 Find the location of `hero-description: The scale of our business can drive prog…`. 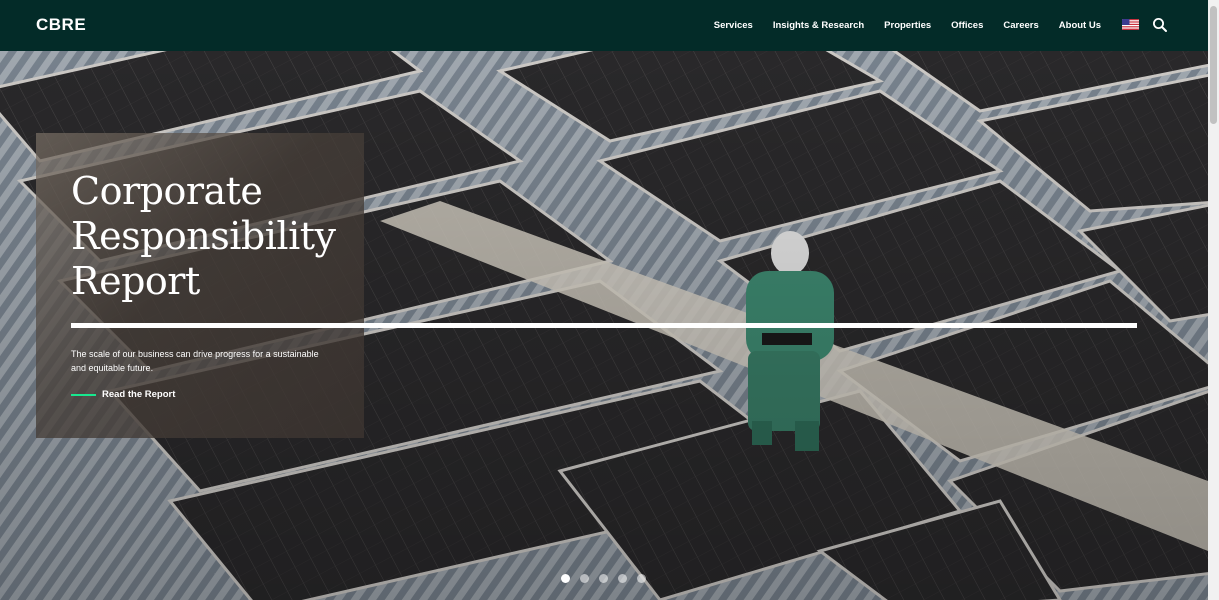

hero-description: The scale of our business can drive prog… is located at coordinates (195, 361).